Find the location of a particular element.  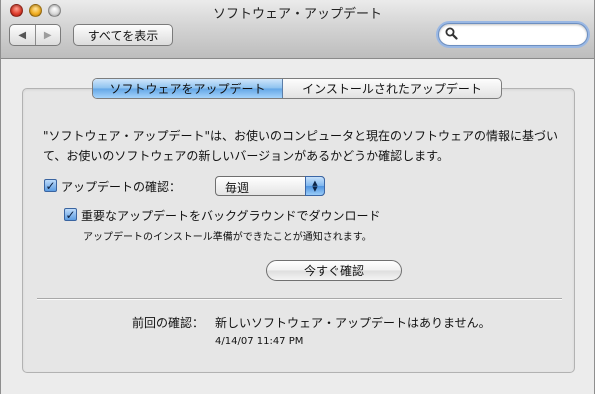

background-download-checkbox: ✓ is located at coordinates (70, 214).